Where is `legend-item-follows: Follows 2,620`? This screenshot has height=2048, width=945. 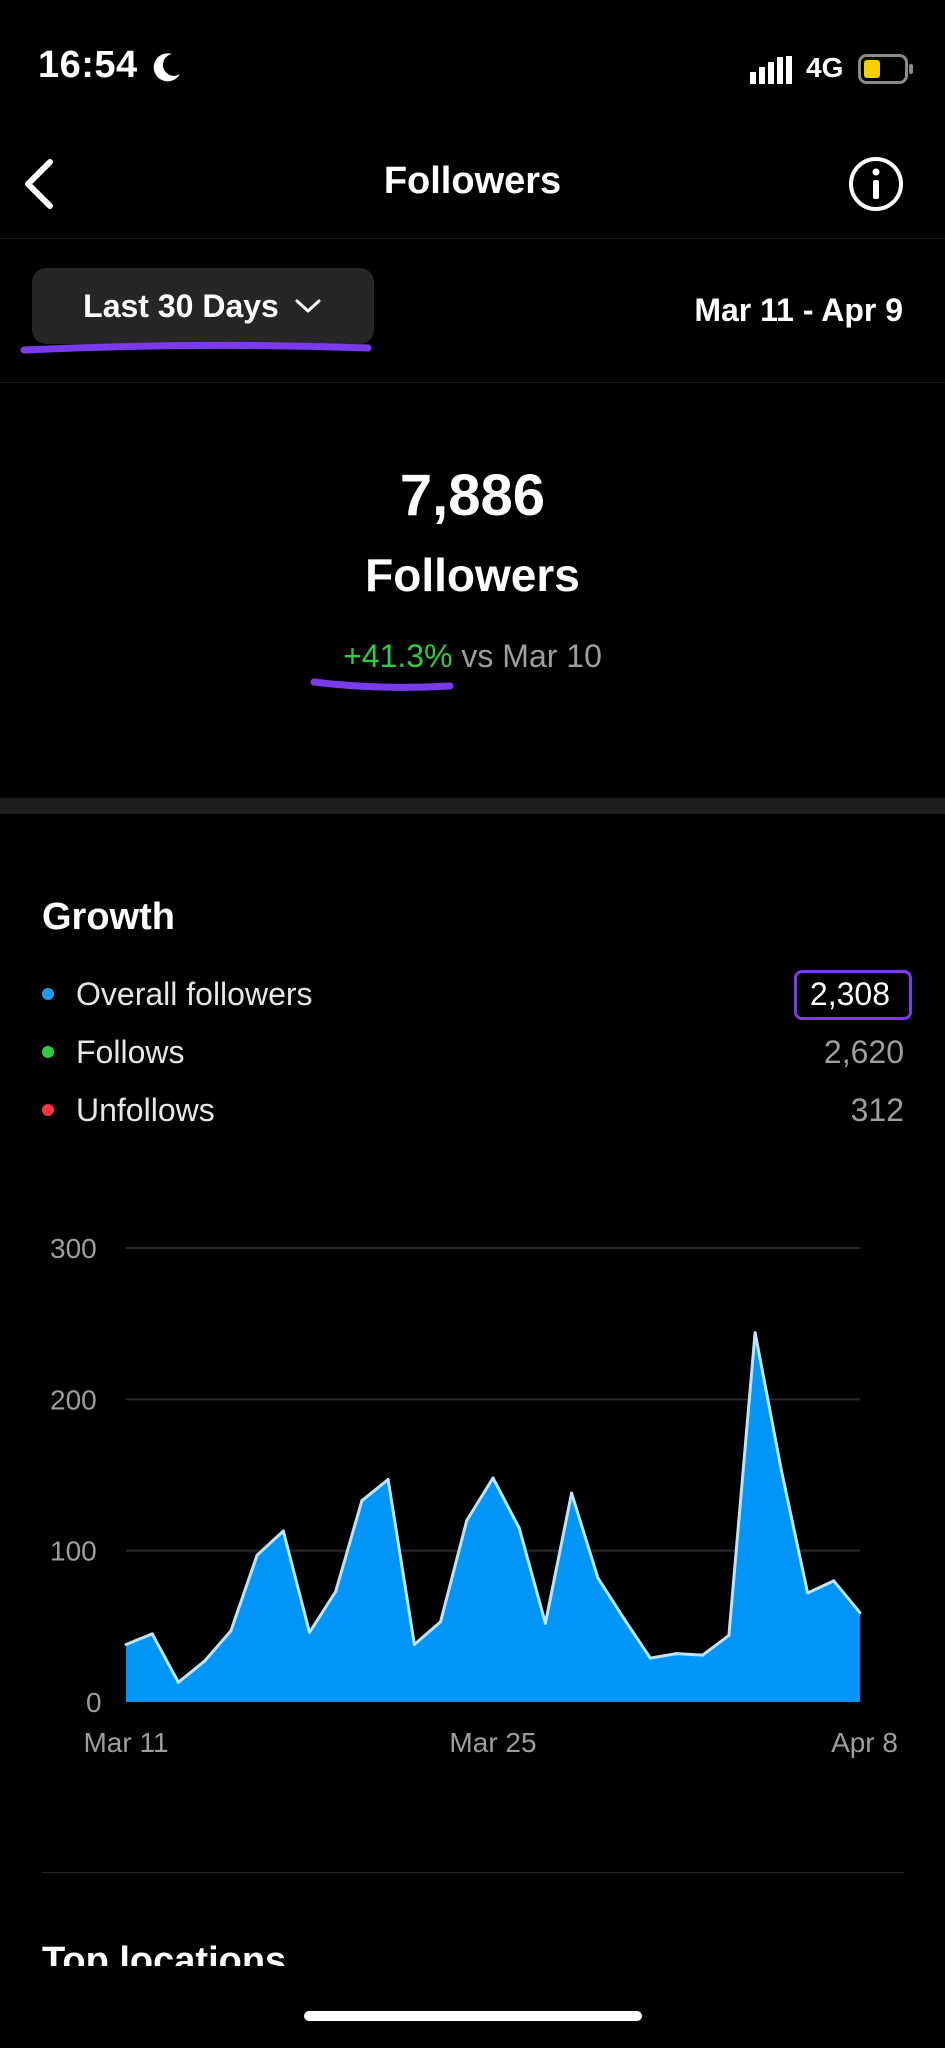
legend-item-follows: Follows 2,620 is located at coordinates (473, 1052).